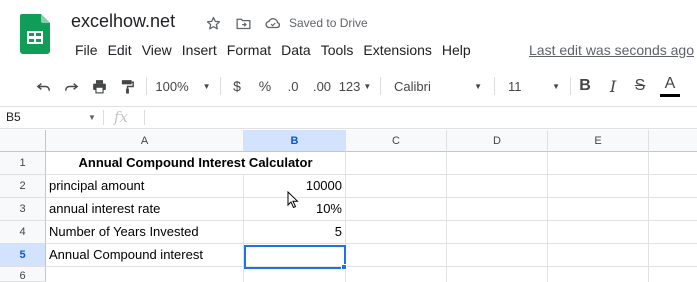 This screenshot has width=697, height=282. Describe the element at coordinates (598, 255) in the screenshot. I see `cell-e5` at that location.